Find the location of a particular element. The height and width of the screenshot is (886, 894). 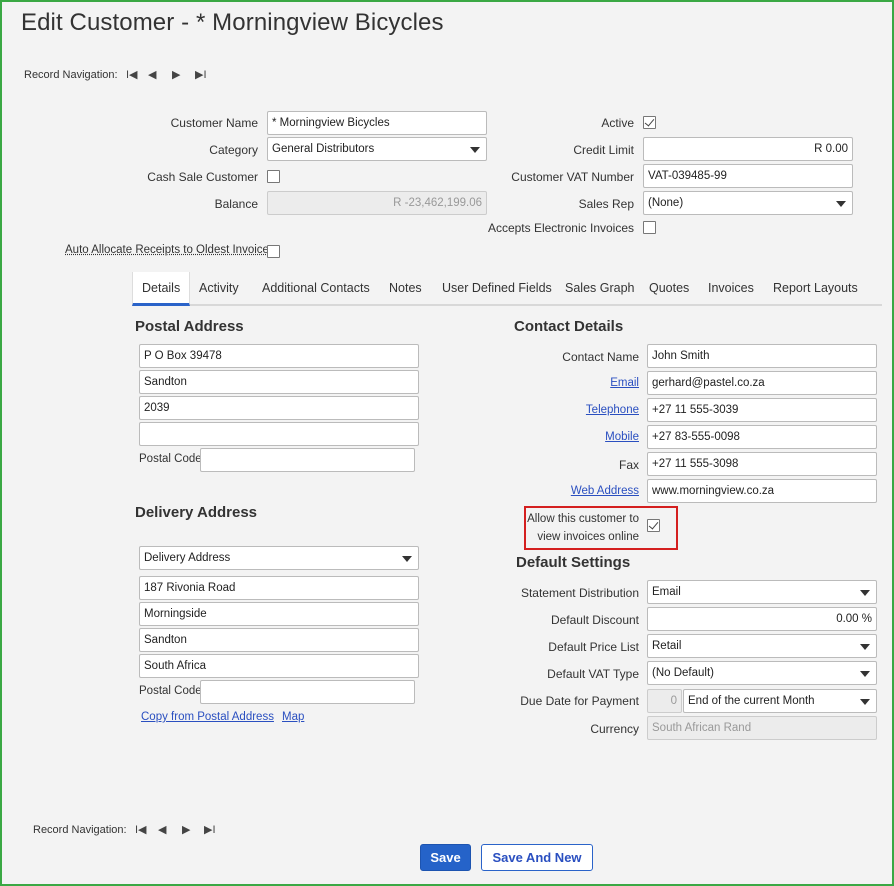

tab-notes: Notes is located at coordinates (405, 289).